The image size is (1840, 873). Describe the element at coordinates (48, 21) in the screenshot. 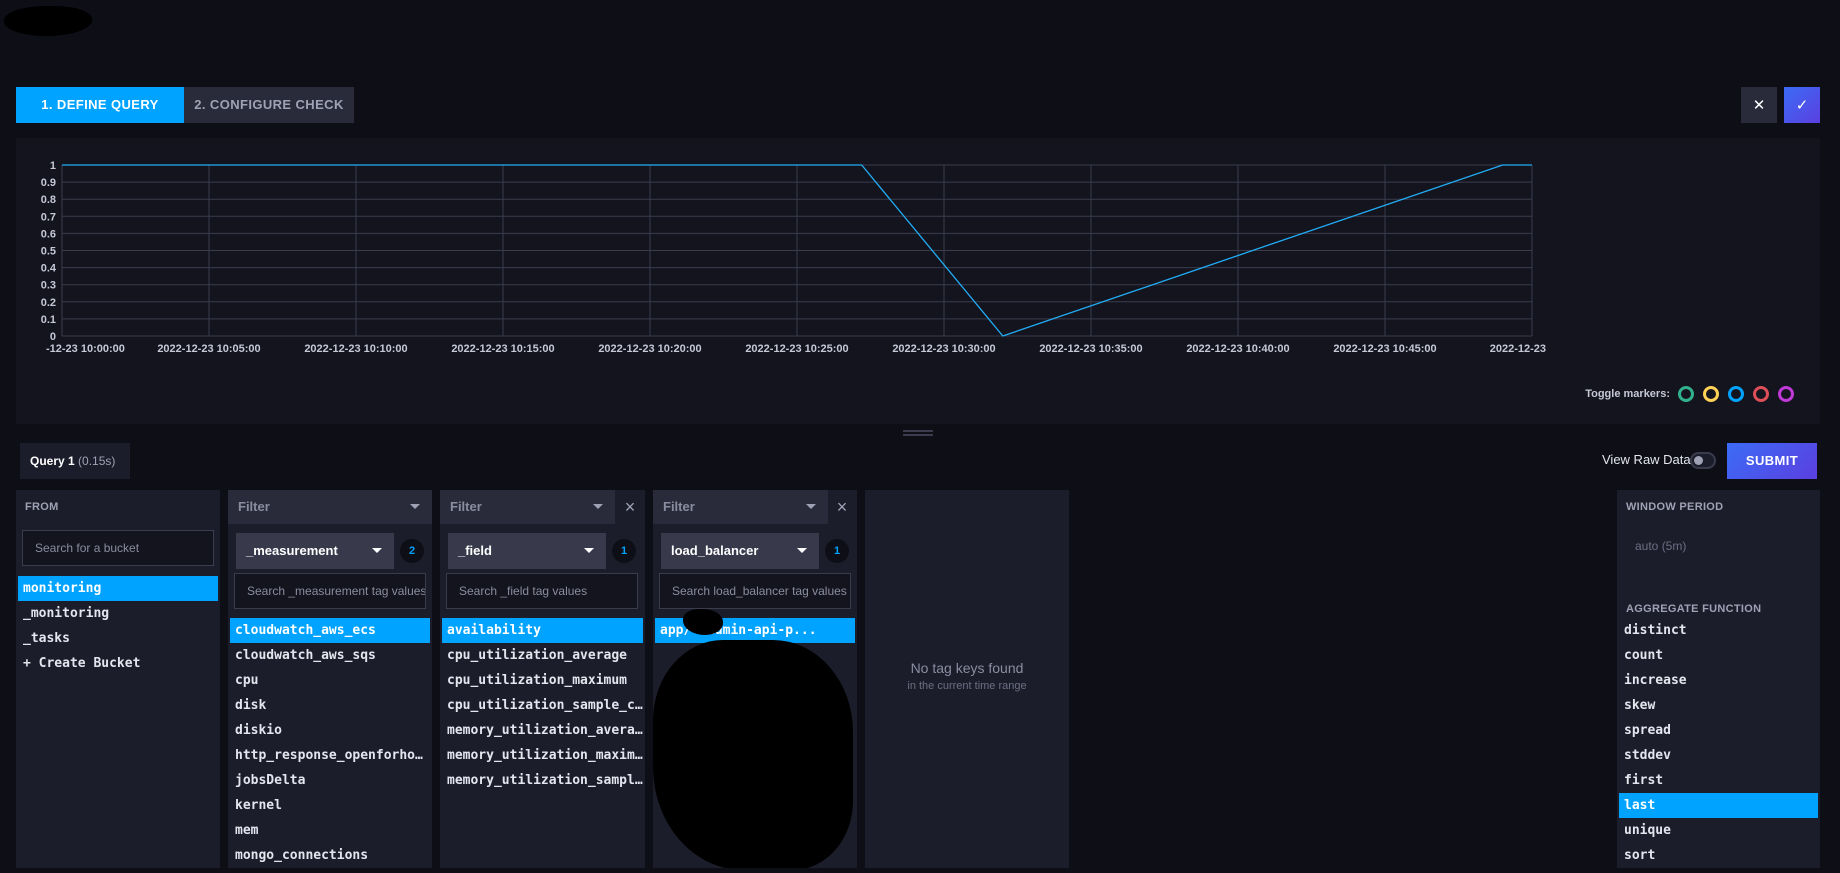

I see `logo` at that location.